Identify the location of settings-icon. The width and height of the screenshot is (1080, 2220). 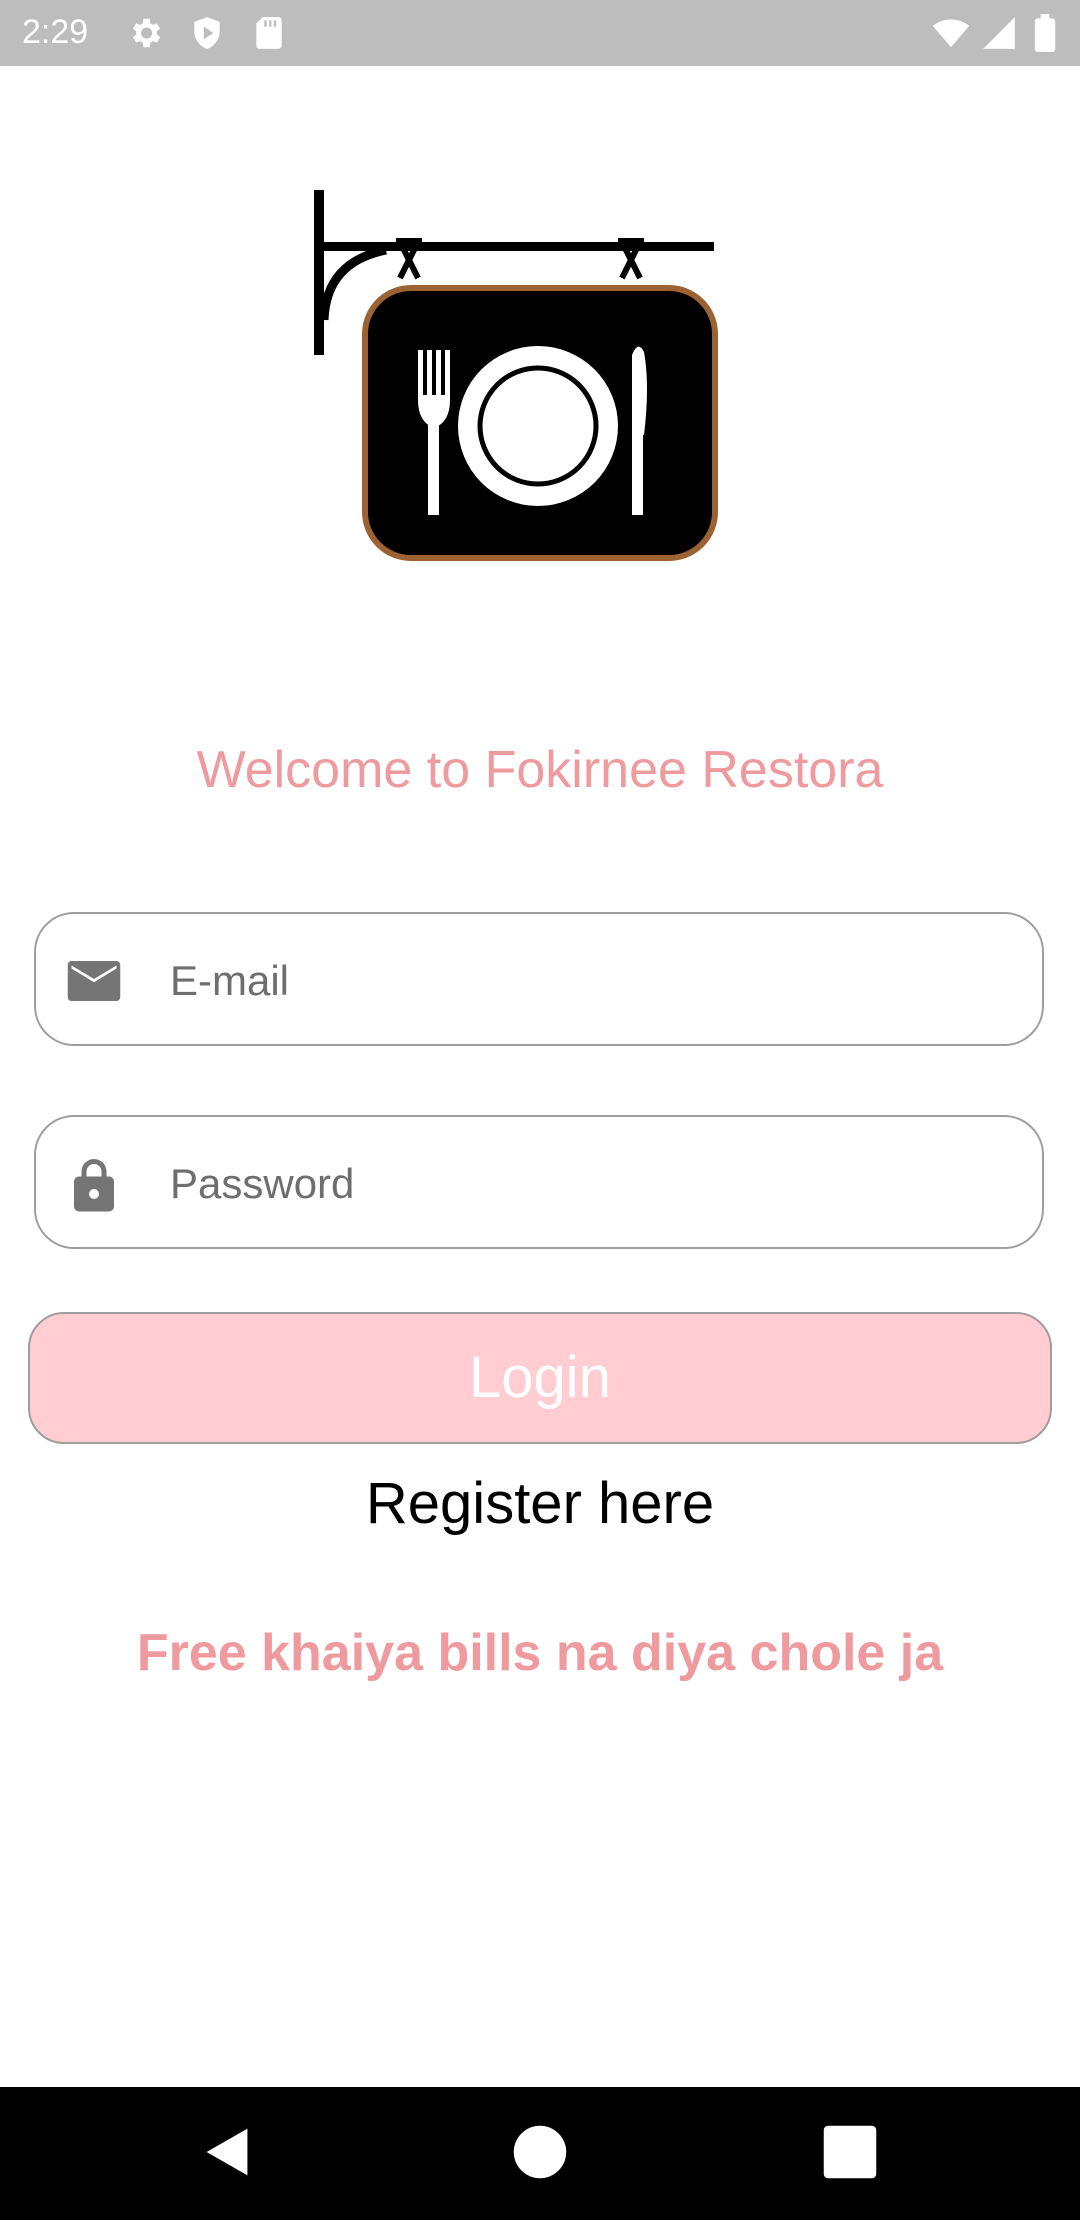
(145, 33).